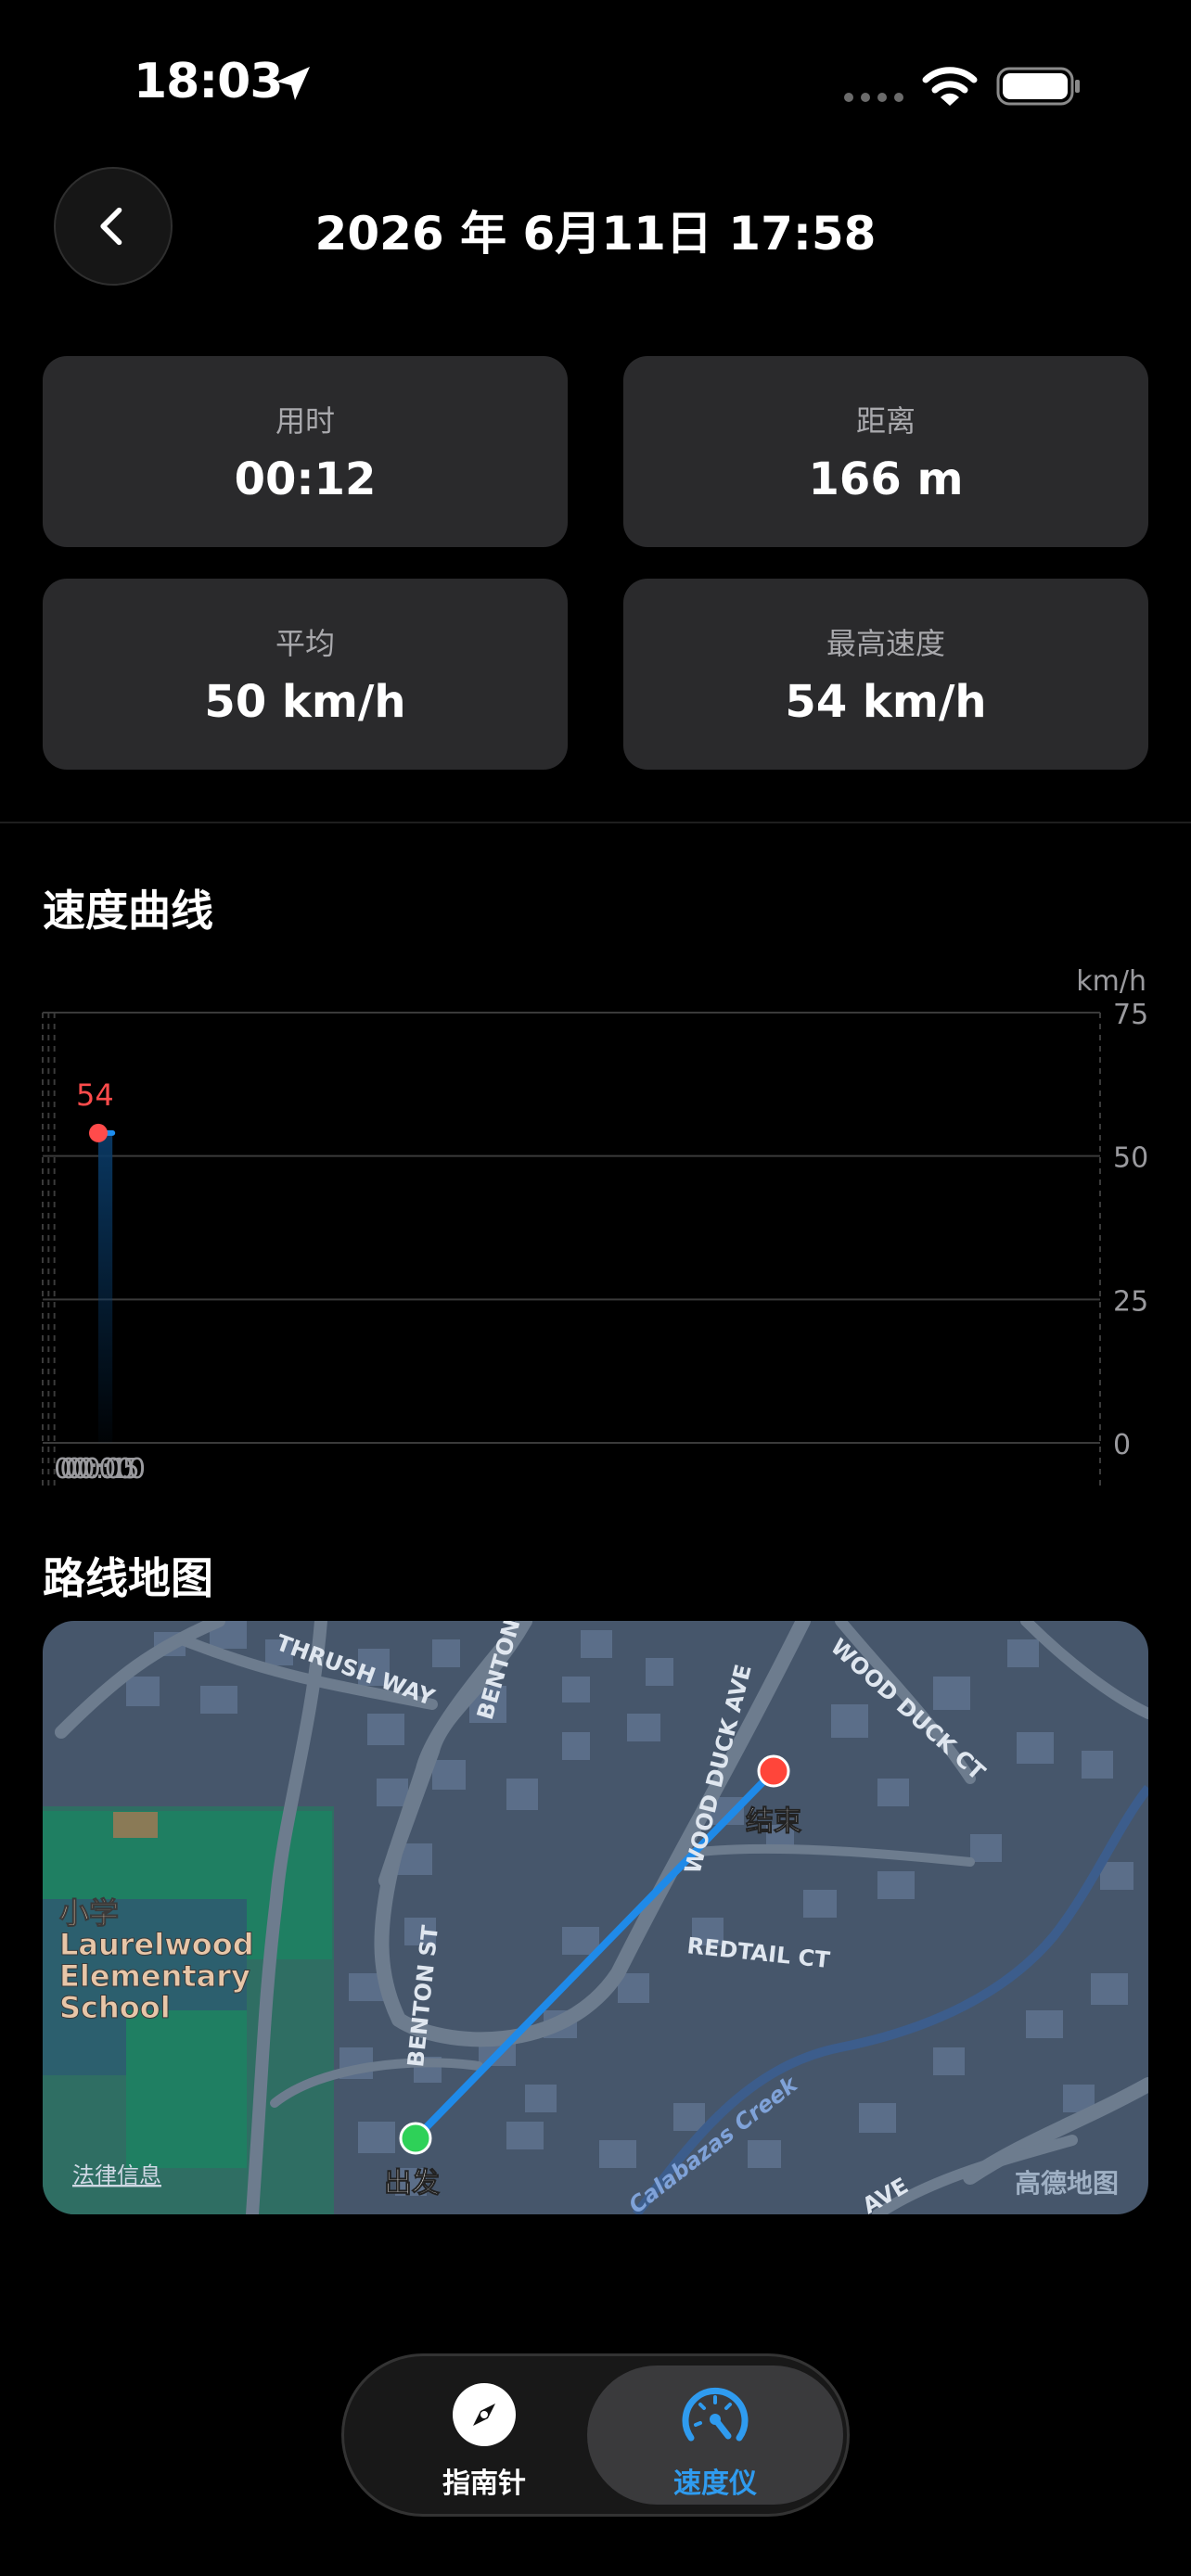  Describe the element at coordinates (105, 1287) in the screenshot. I see `speed-area-fill` at that location.